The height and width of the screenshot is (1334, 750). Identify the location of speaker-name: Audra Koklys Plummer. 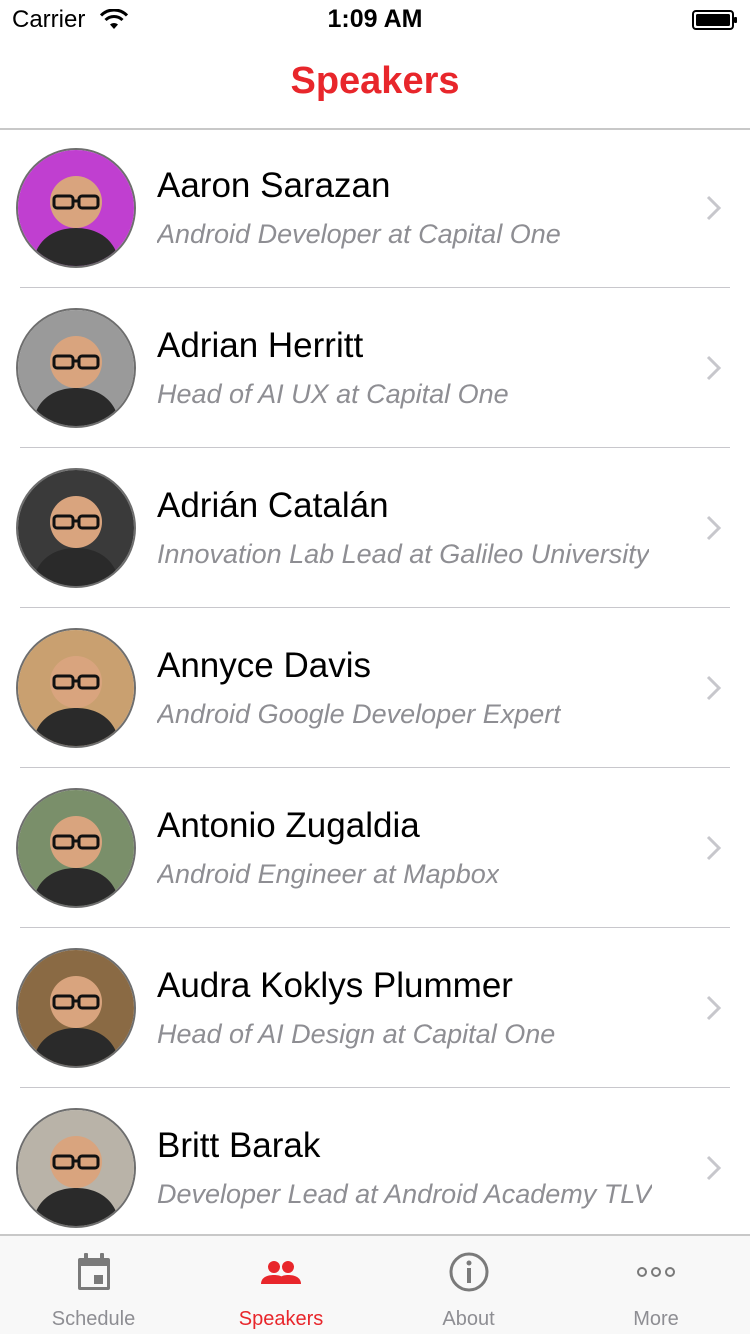
(335, 985).